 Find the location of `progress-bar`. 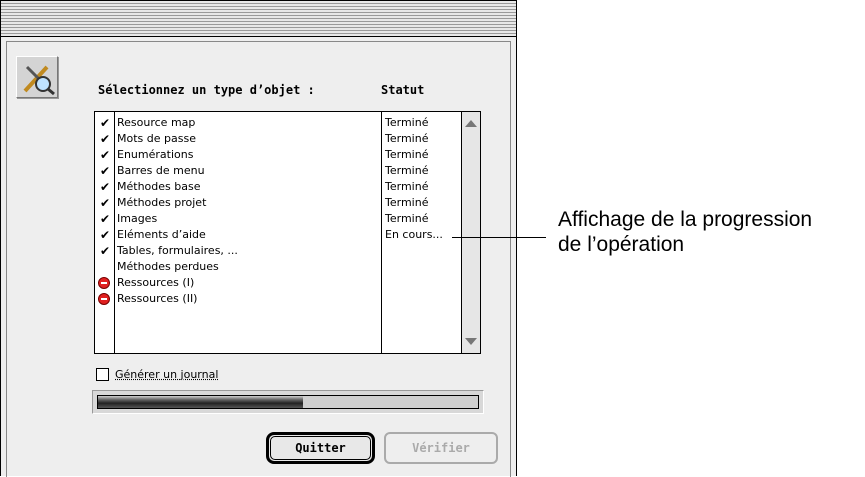

progress-bar is located at coordinates (288, 402).